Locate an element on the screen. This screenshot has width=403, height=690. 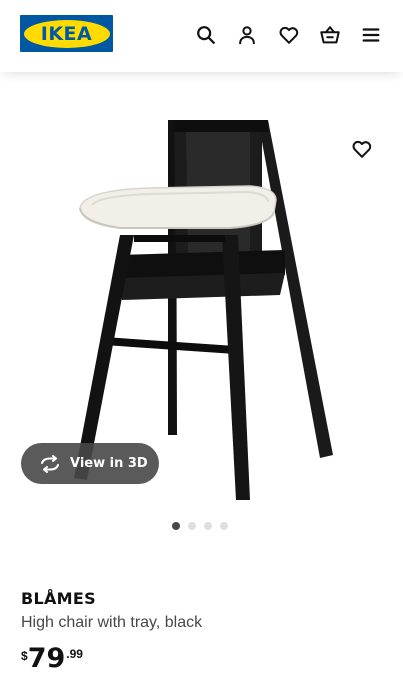
wishlist-heart-icon is located at coordinates (289, 35).